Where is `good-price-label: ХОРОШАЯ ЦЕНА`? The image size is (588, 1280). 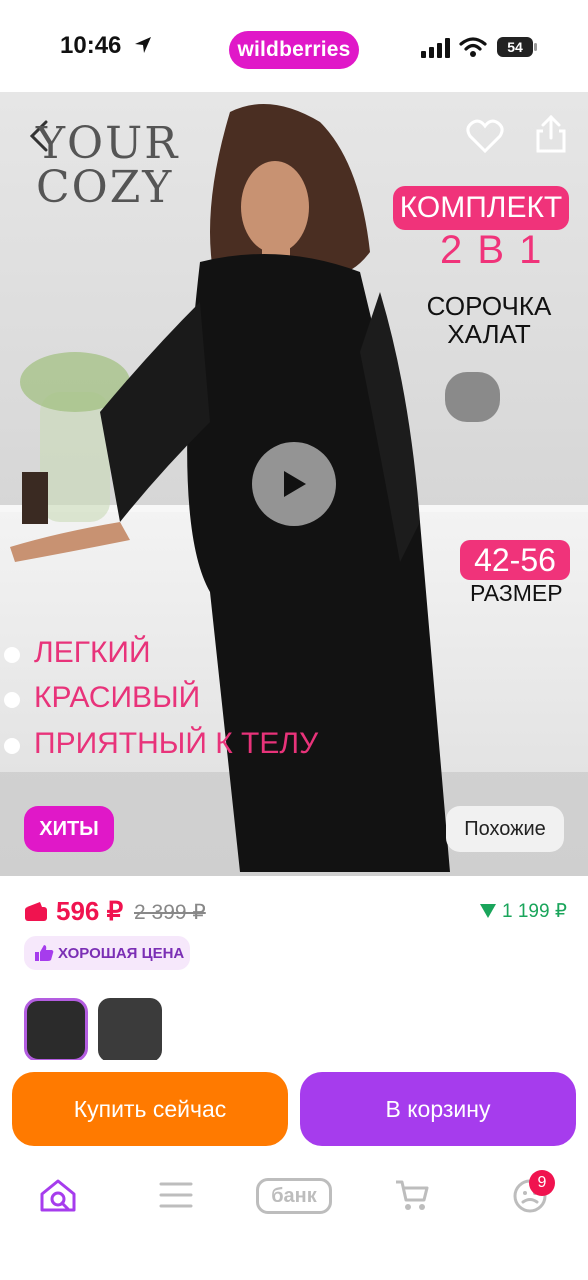
good-price-label: ХОРОШАЯ ЦЕНА is located at coordinates (121, 953).